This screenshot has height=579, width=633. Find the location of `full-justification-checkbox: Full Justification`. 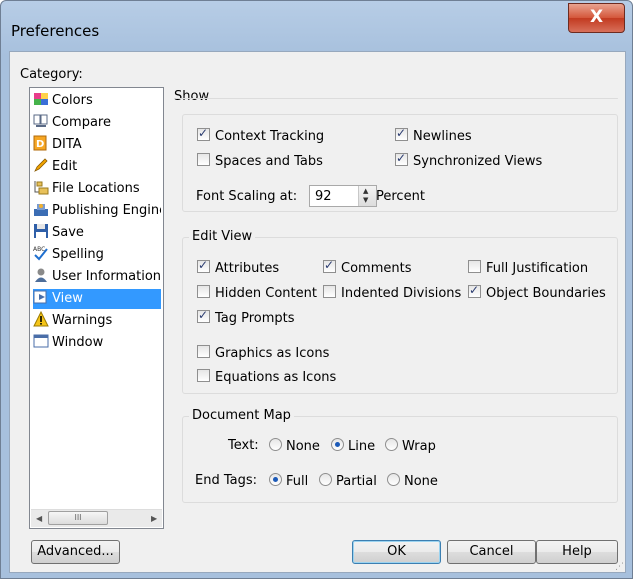

full-justification-checkbox: Full Justification is located at coordinates (528, 268).